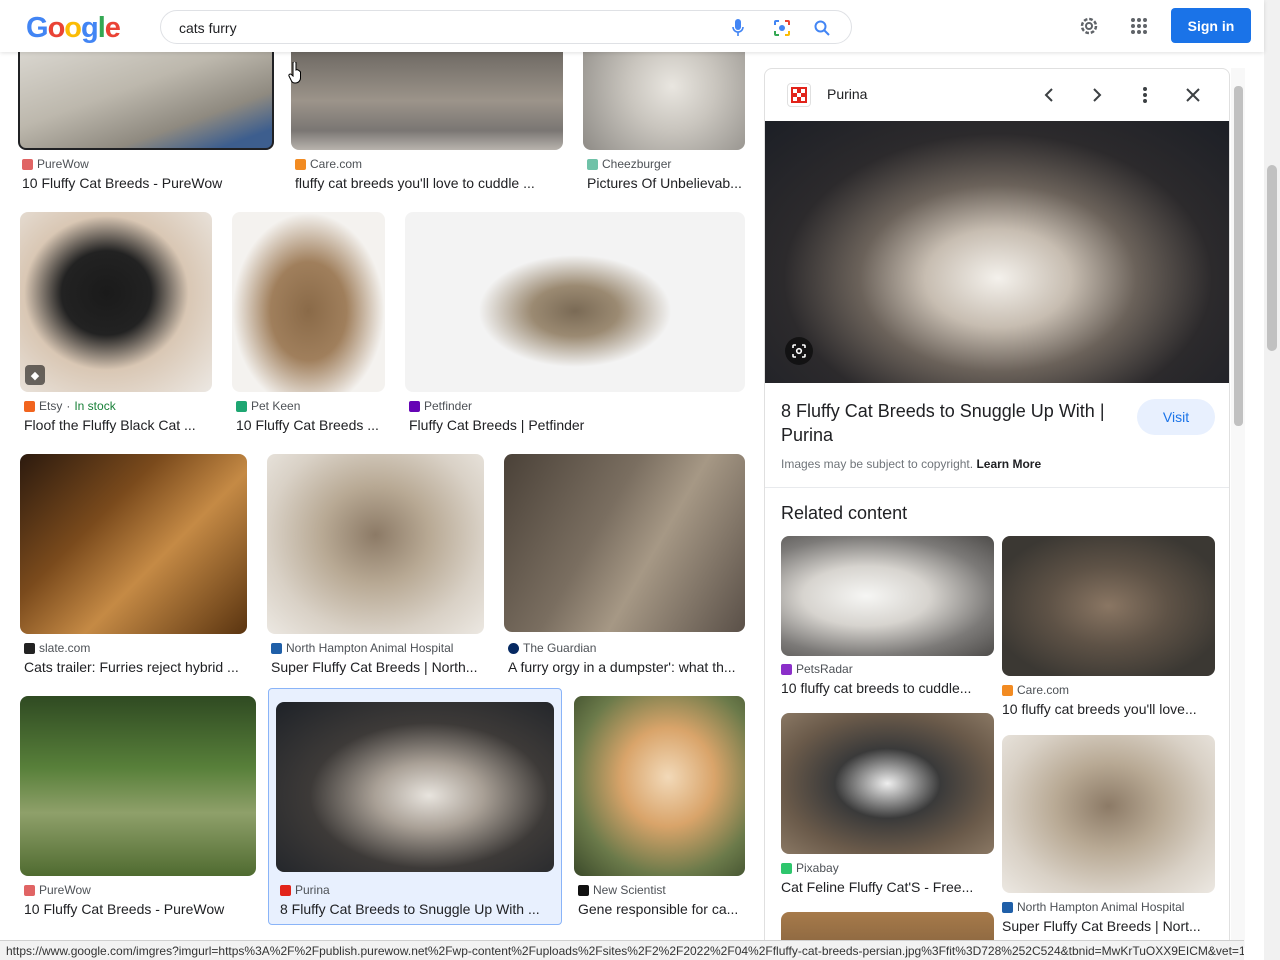 The image size is (1280, 960). I want to click on result-source: PetsRadar, so click(824, 669).